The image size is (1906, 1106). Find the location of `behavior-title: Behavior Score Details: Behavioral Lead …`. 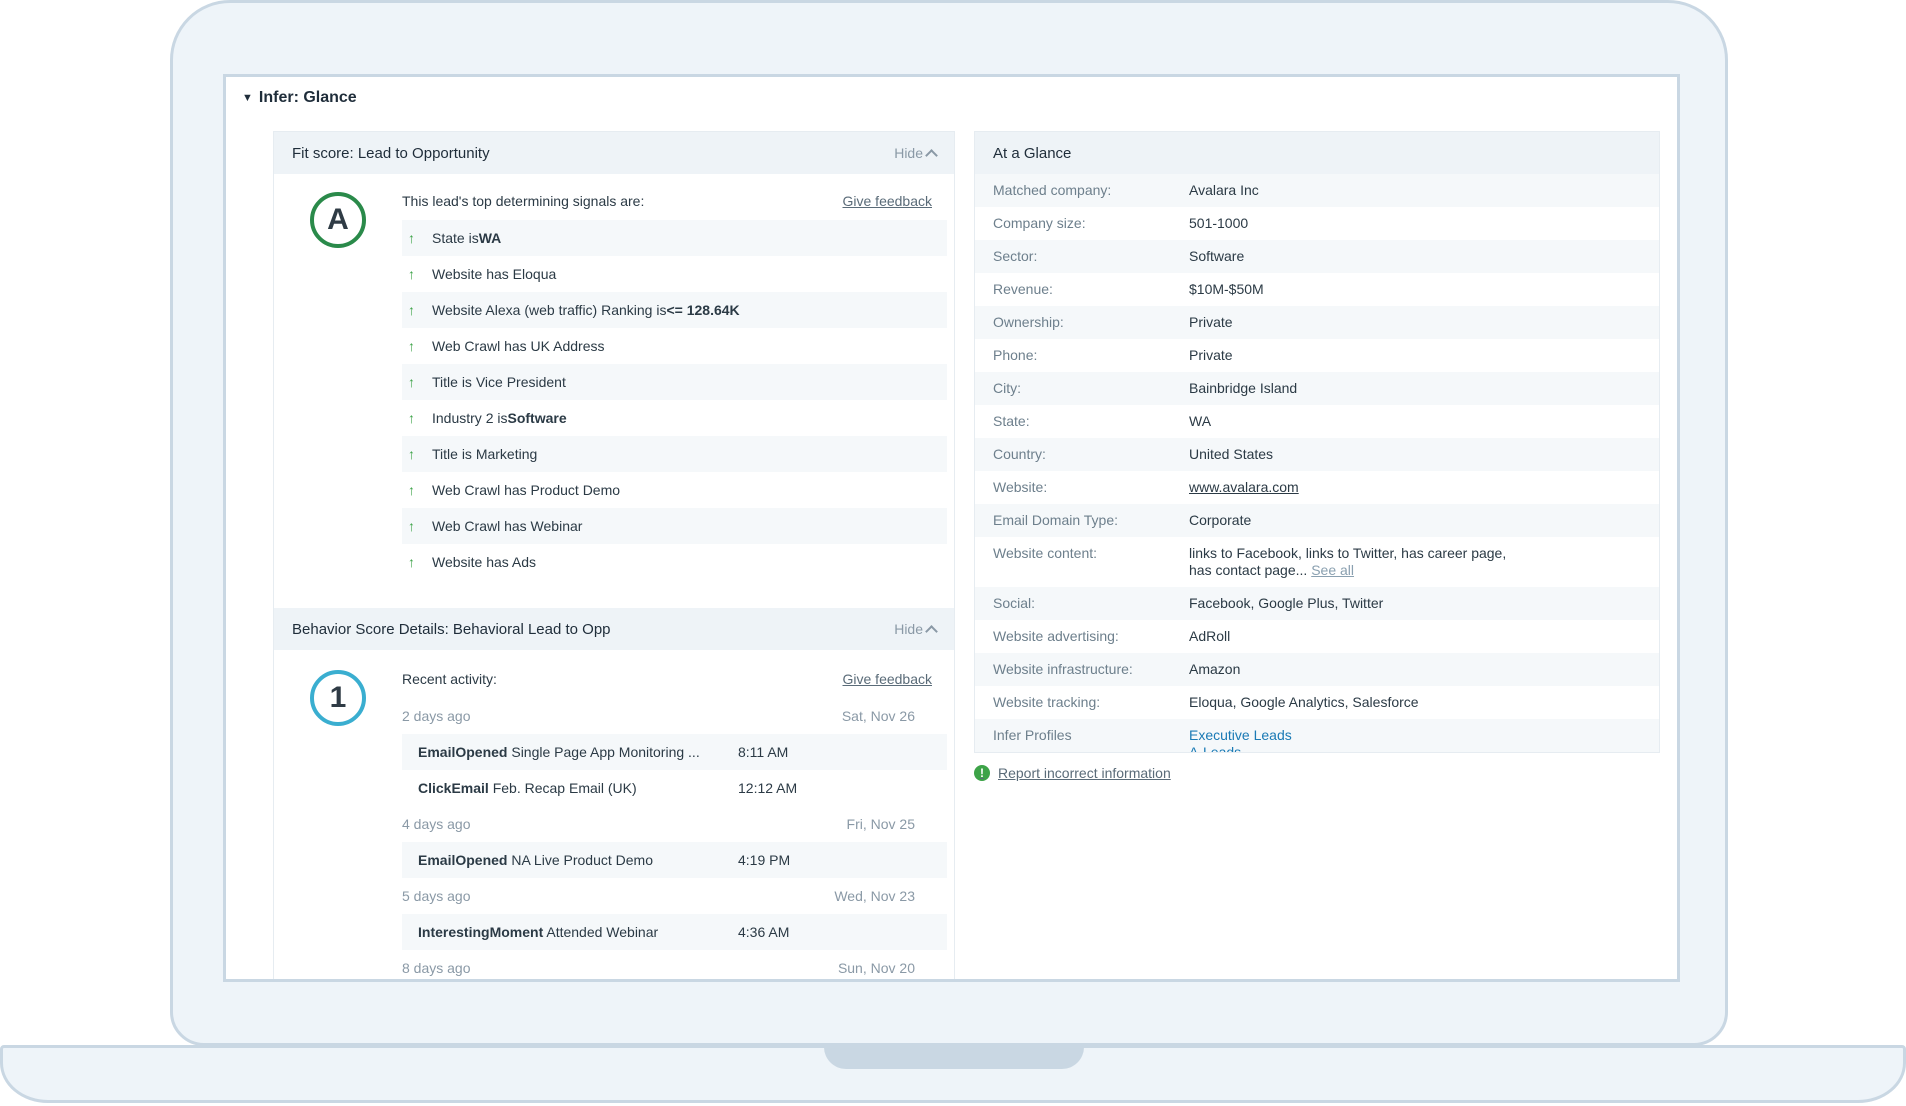

behavior-title: Behavior Score Details: Behavioral Lead … is located at coordinates (451, 629).